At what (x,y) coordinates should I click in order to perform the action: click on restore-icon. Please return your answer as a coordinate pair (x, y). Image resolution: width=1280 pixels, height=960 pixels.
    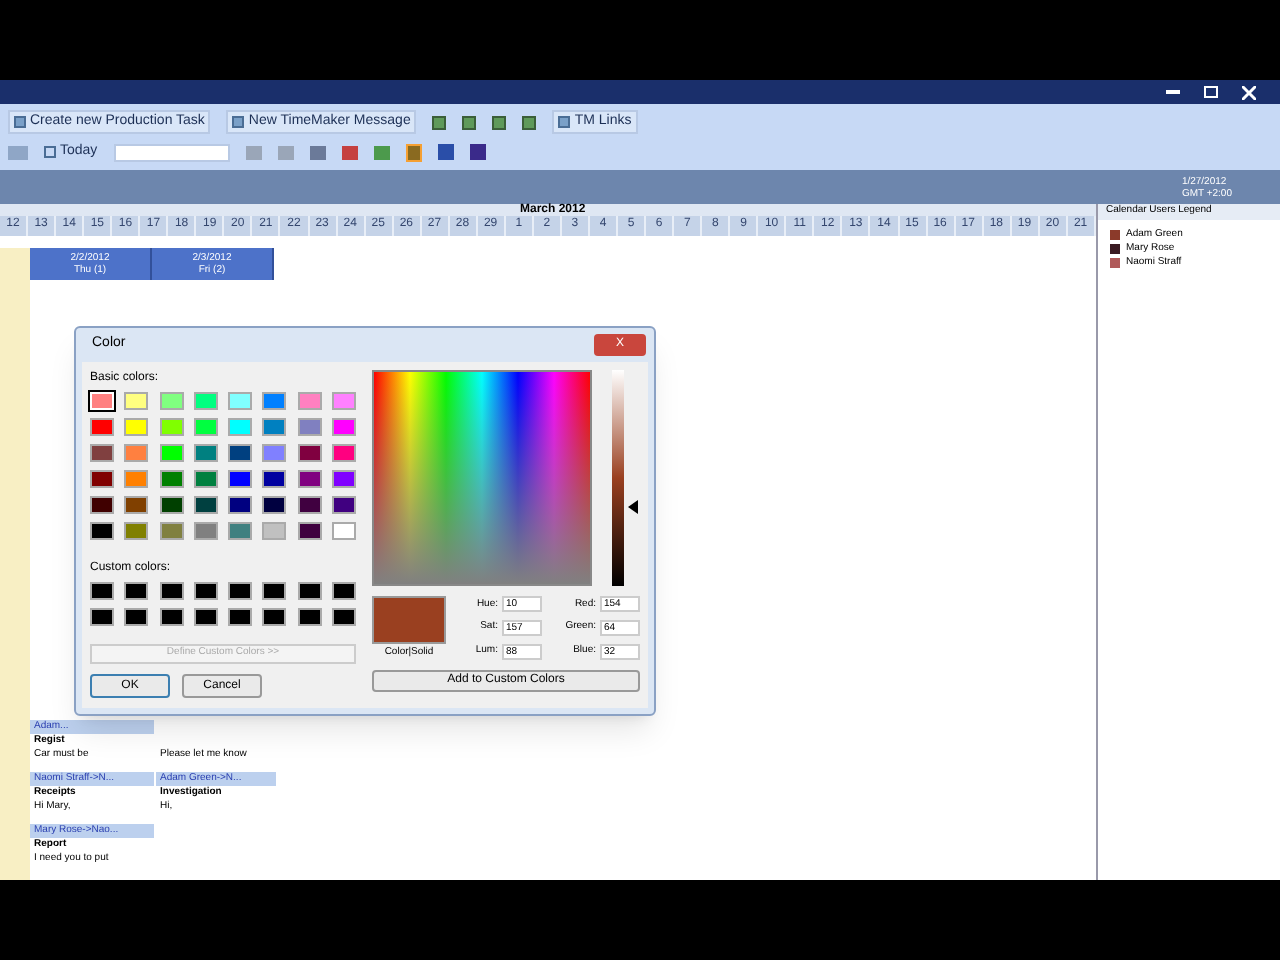
    Looking at the image, I should click on (1211, 92).